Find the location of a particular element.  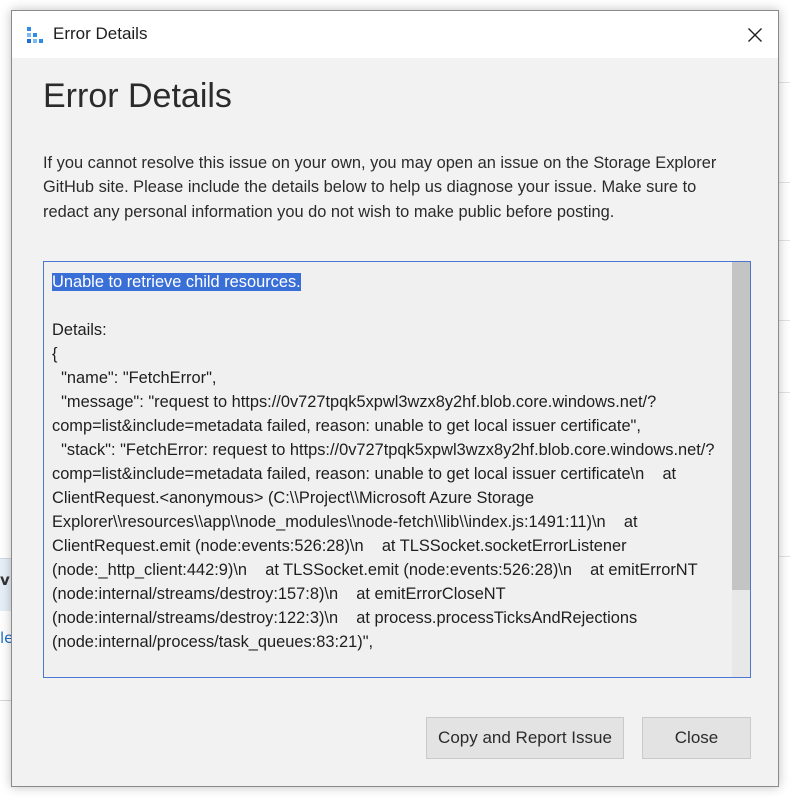

window-close-button is located at coordinates (755, 34).